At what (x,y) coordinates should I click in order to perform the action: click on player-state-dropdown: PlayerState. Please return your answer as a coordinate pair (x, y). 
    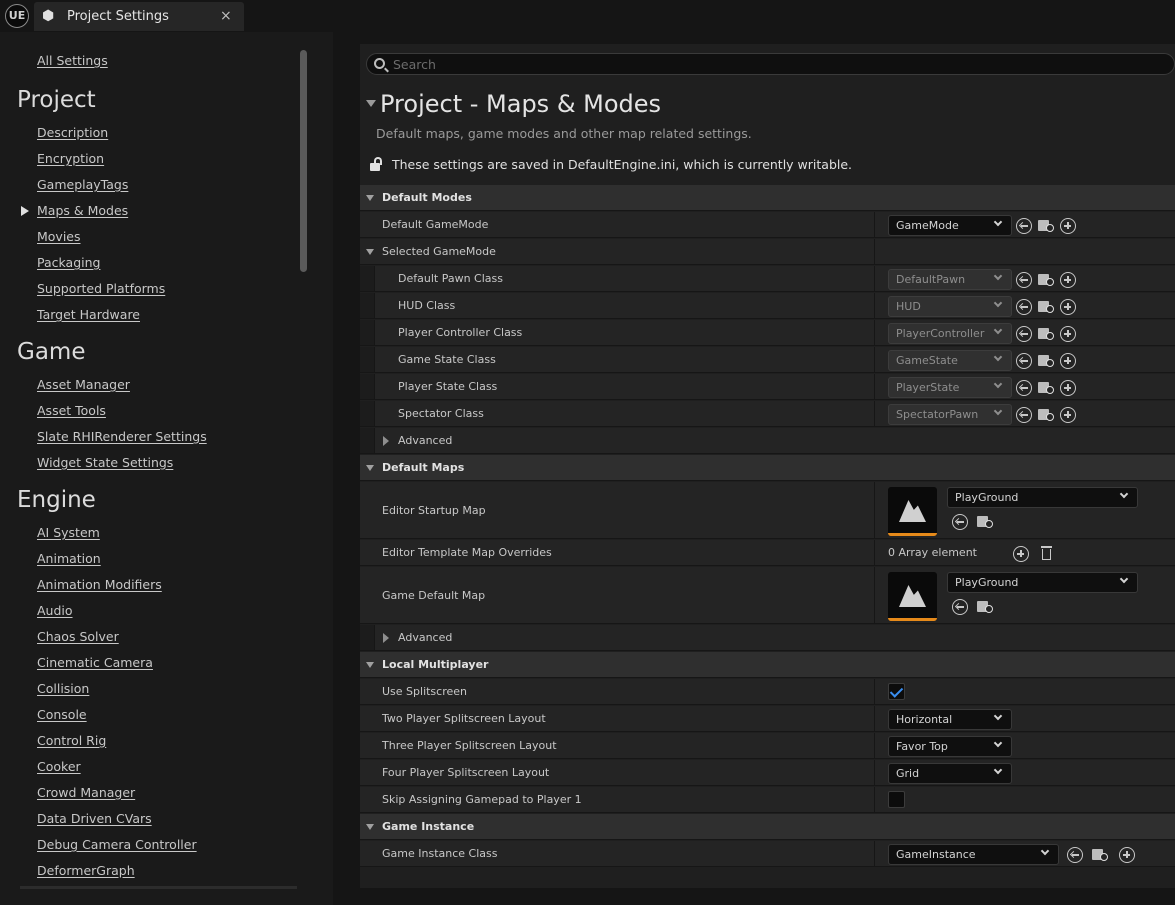
    Looking at the image, I should click on (950, 387).